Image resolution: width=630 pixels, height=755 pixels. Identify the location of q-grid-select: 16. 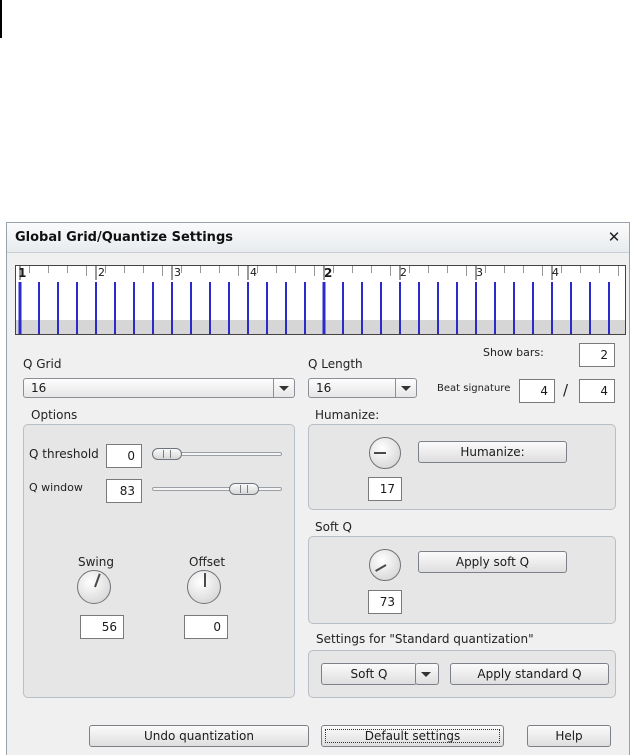
(159, 388).